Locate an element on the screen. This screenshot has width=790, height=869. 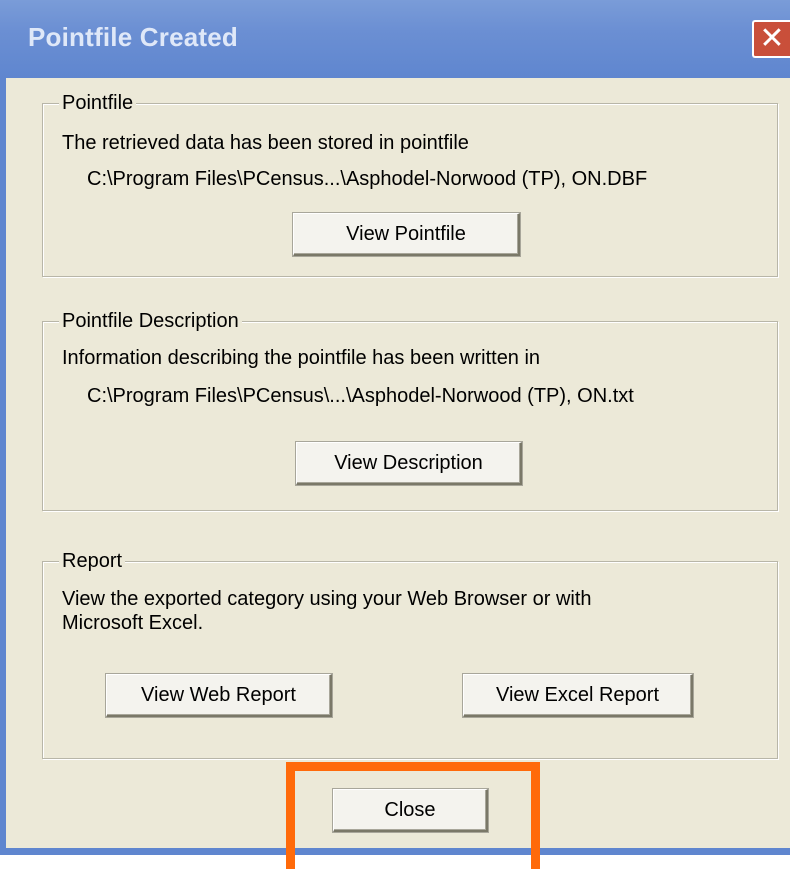
pointfile-legend: Pointfile is located at coordinates (98, 103).